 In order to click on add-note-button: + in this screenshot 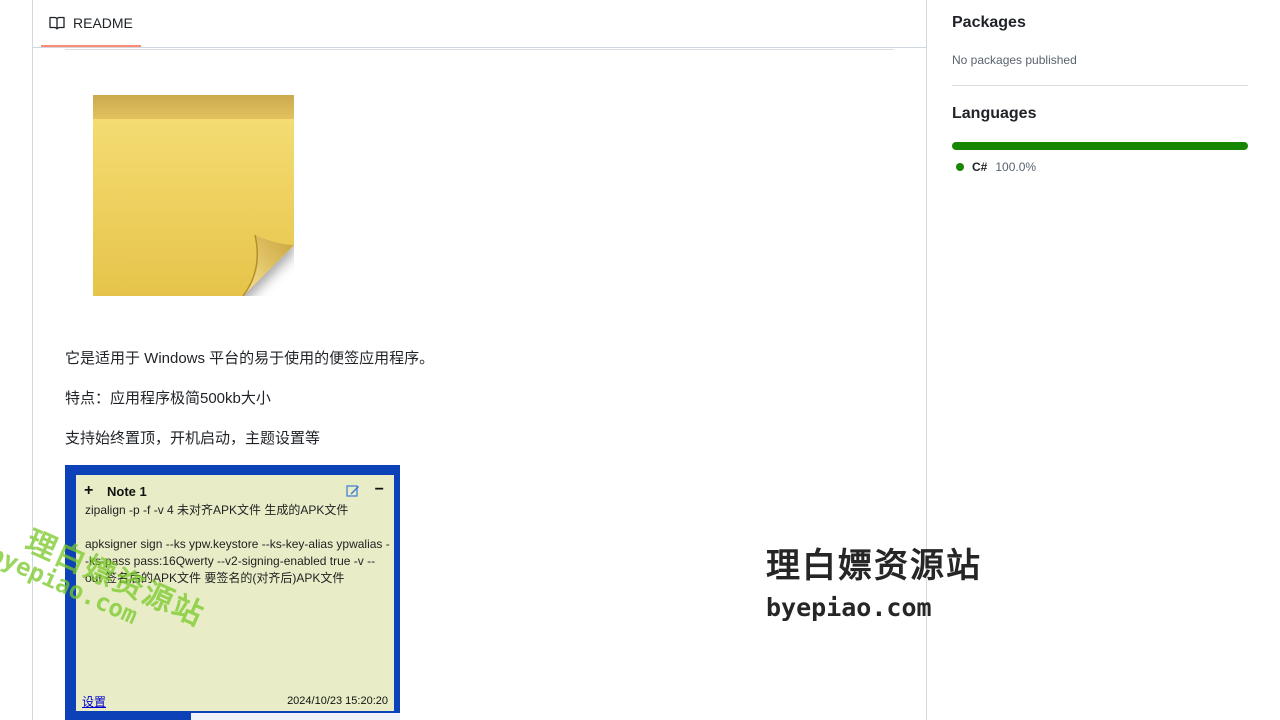, I will do `click(93, 491)`.